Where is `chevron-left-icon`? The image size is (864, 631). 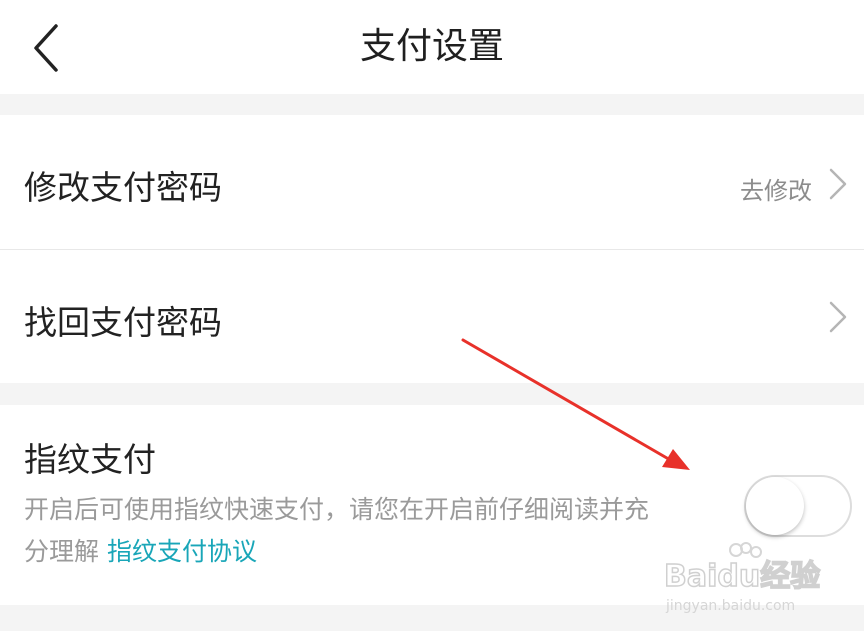
chevron-left-icon is located at coordinates (46, 48).